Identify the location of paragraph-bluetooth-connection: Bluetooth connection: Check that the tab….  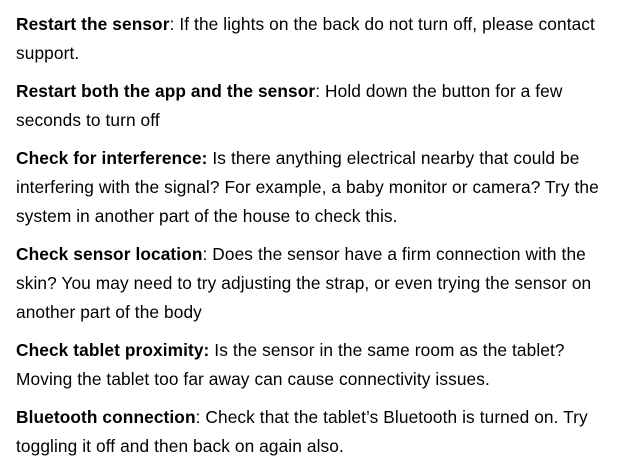
(317, 432).